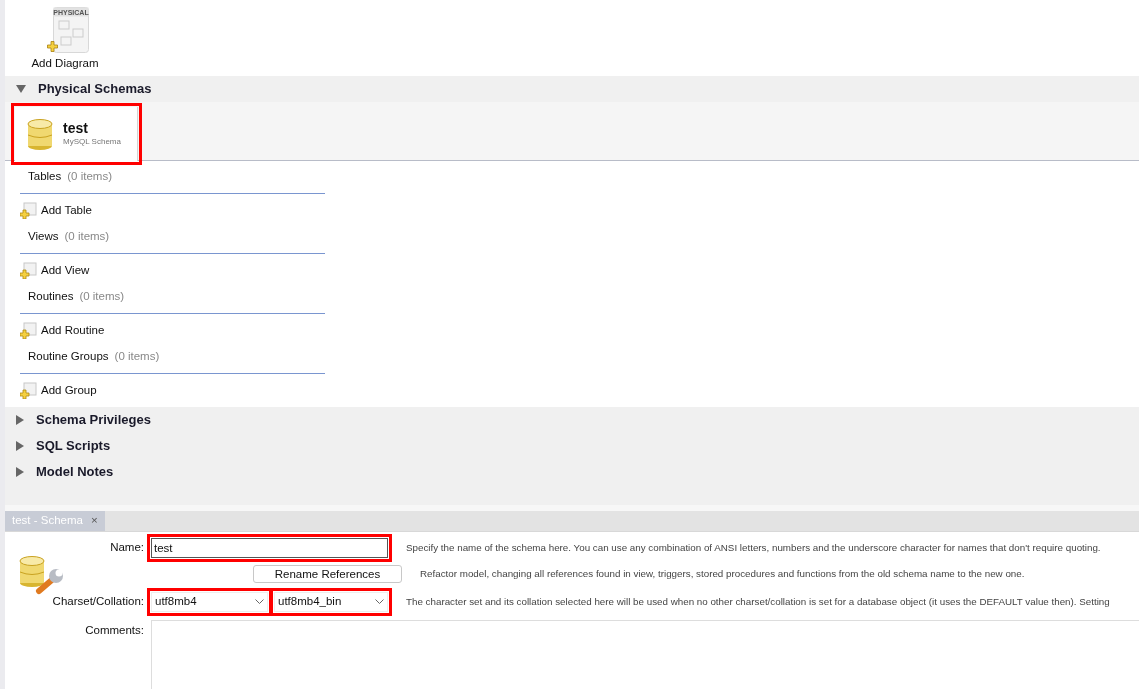 The height and width of the screenshot is (689, 1139). I want to click on charset-dropdown: utf8mb4, so click(209, 602).